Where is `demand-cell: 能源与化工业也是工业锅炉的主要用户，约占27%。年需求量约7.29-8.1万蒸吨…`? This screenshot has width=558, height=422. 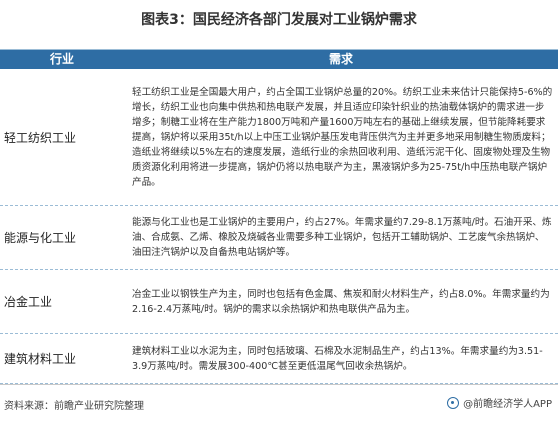
demand-cell: 能源与化工业也是工业锅炉的主要用户，约占27%。年需求量约7.29-8.1万蒸吨… is located at coordinates (342, 237).